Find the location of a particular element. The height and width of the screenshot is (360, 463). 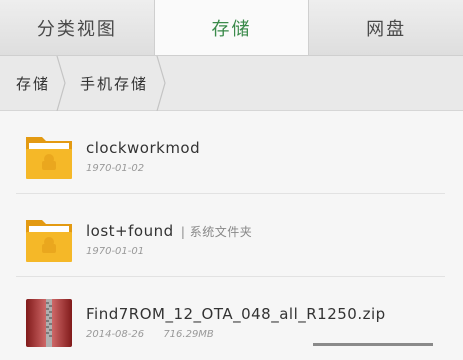

file-name: clockworkmod is located at coordinates (143, 148).